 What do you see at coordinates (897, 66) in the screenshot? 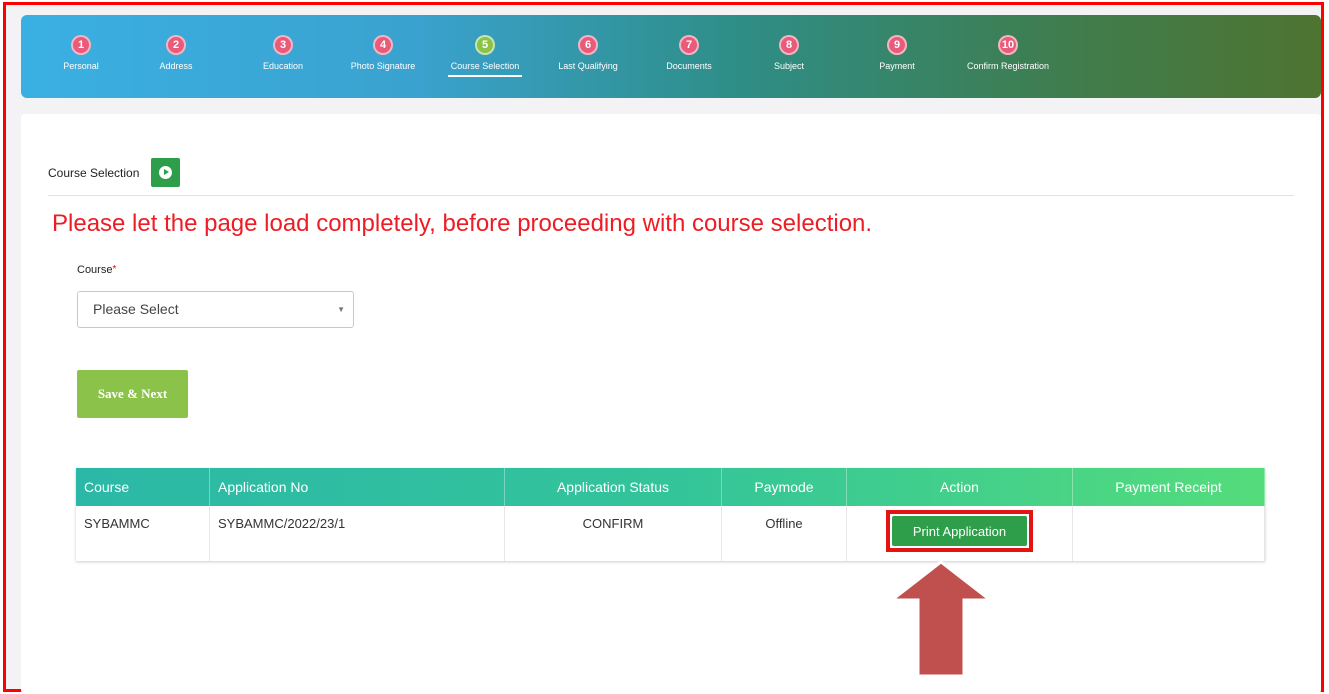
I see `step-label: Payment` at bounding box center [897, 66].